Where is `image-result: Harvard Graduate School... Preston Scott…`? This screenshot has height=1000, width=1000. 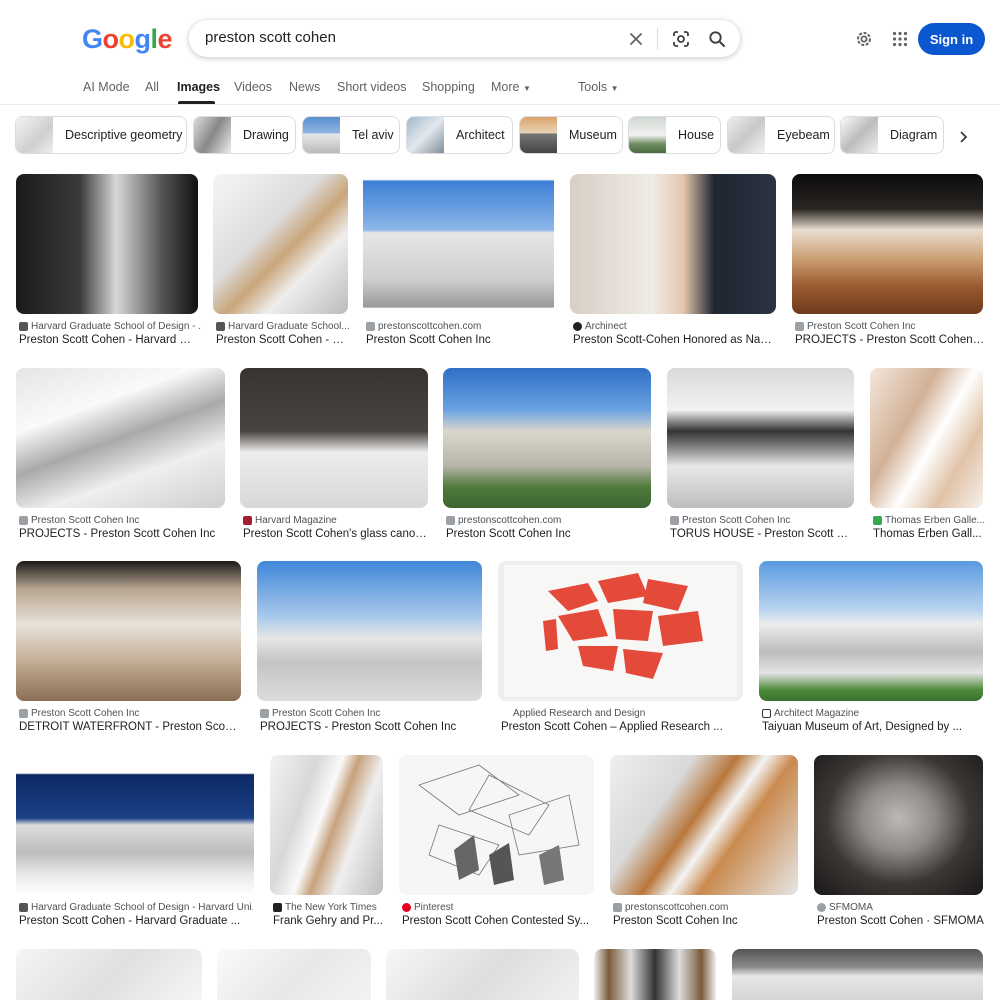 image-result: Harvard Graduate School... Preston Scott… is located at coordinates (281, 261).